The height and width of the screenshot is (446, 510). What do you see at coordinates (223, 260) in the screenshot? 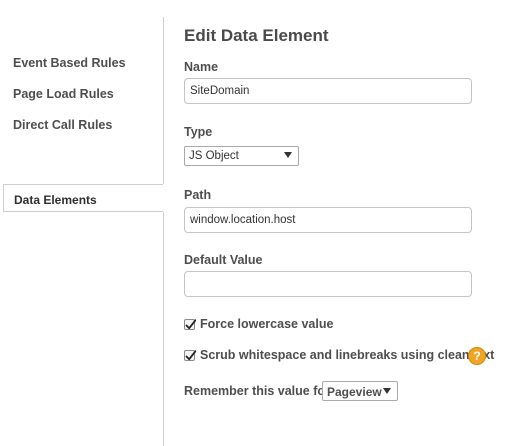
I see `default-value-label: Default Value` at bounding box center [223, 260].